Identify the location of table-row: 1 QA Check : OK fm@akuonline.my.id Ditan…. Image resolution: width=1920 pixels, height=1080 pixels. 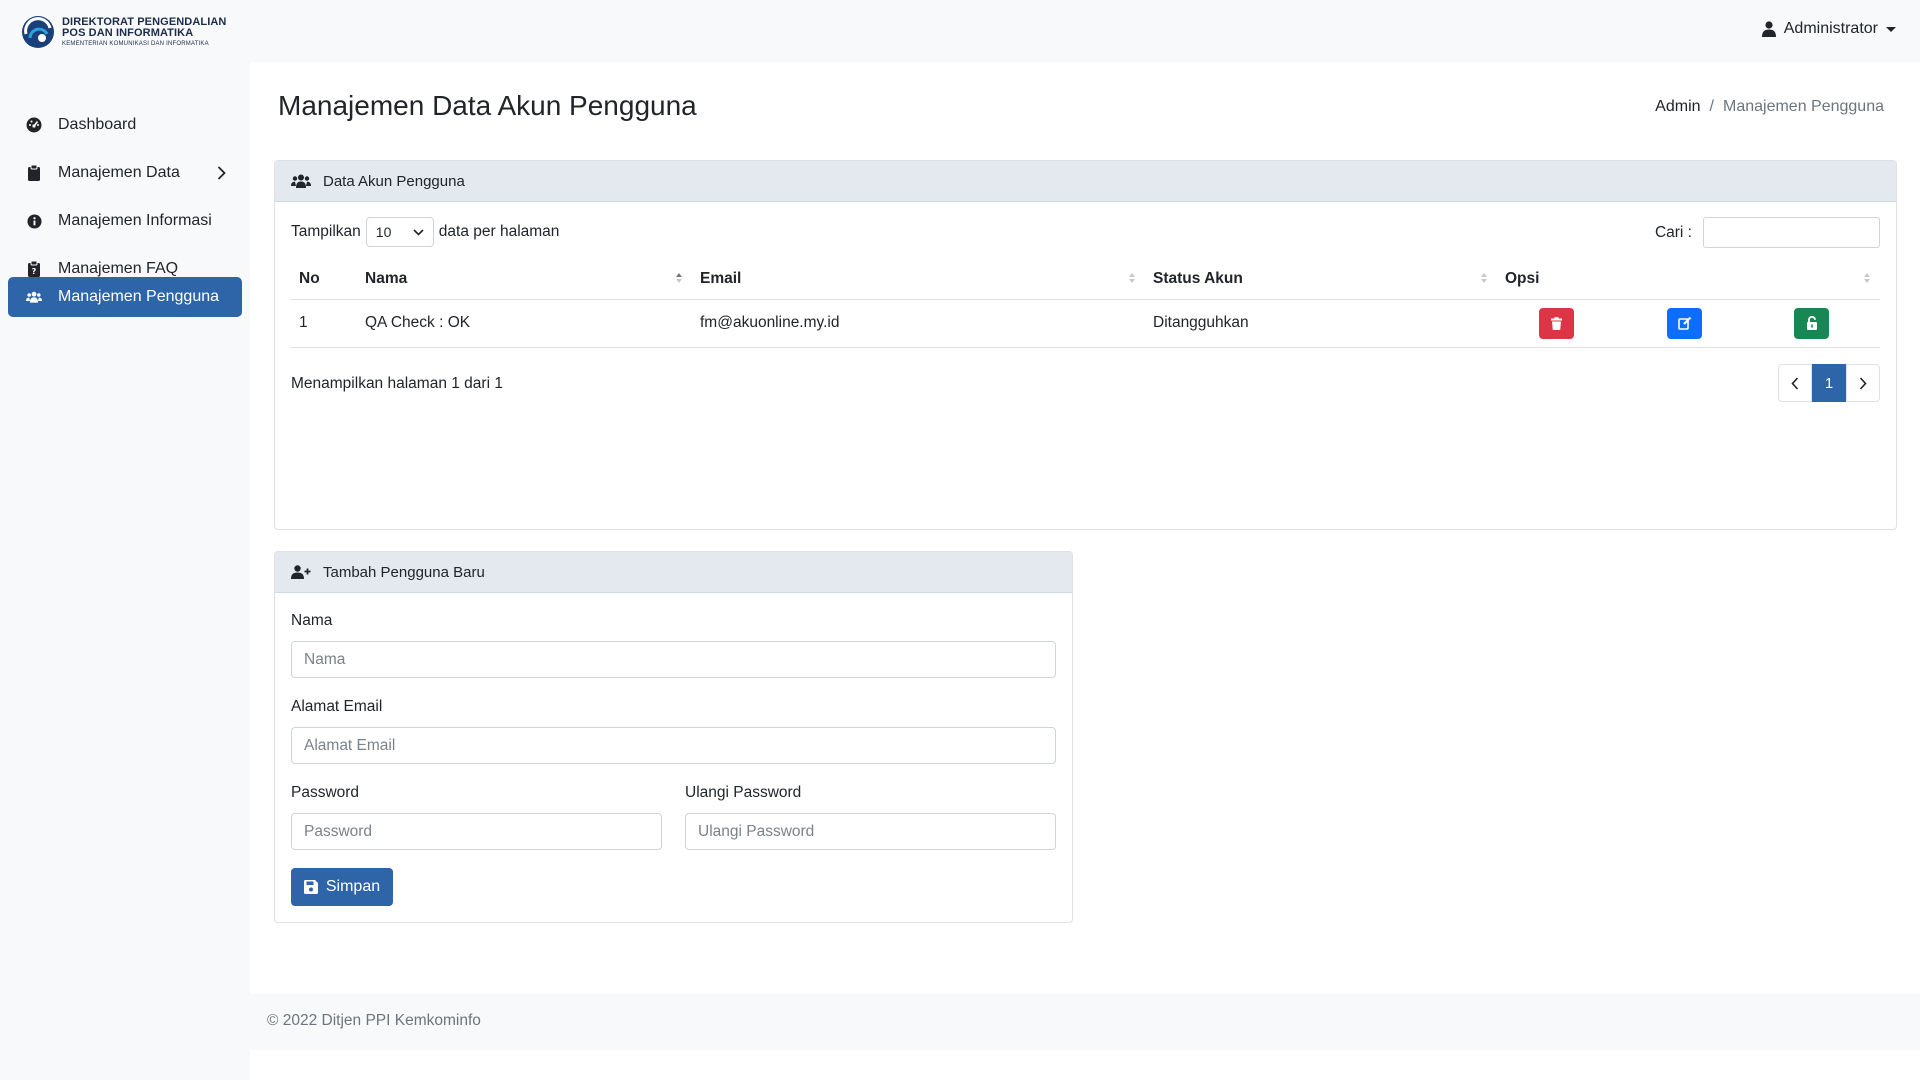
(1085, 323).